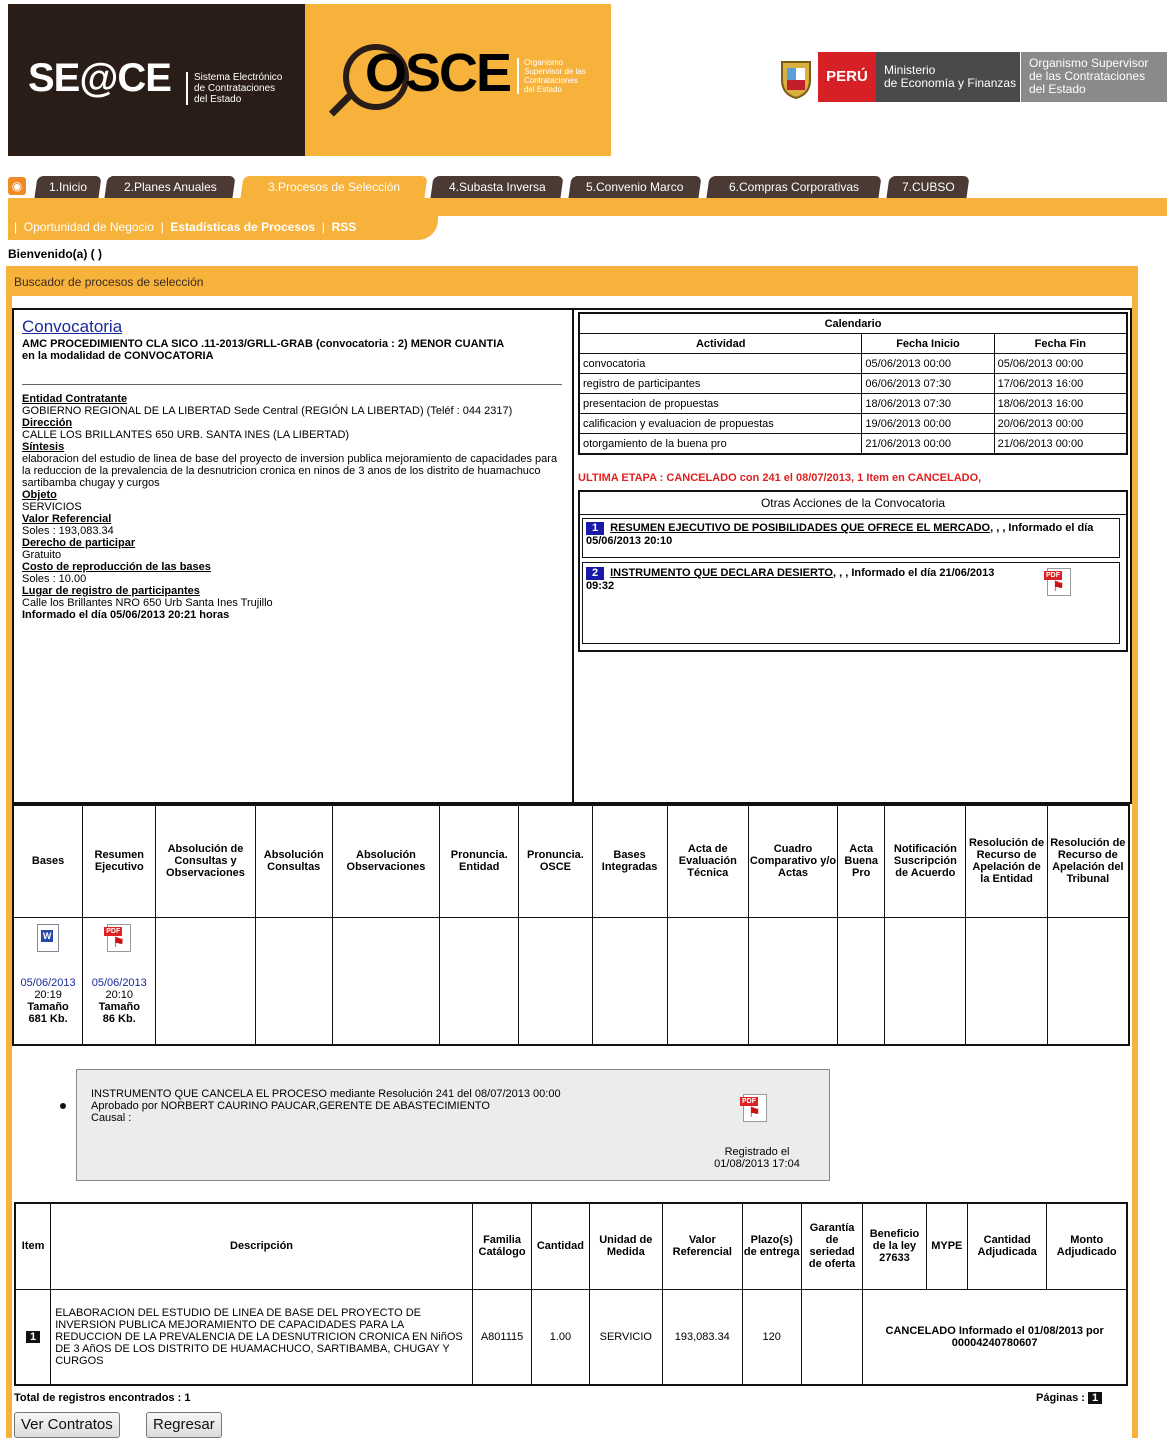 The width and height of the screenshot is (1167, 1439). I want to click on rss-icon: ◉, so click(17, 186).